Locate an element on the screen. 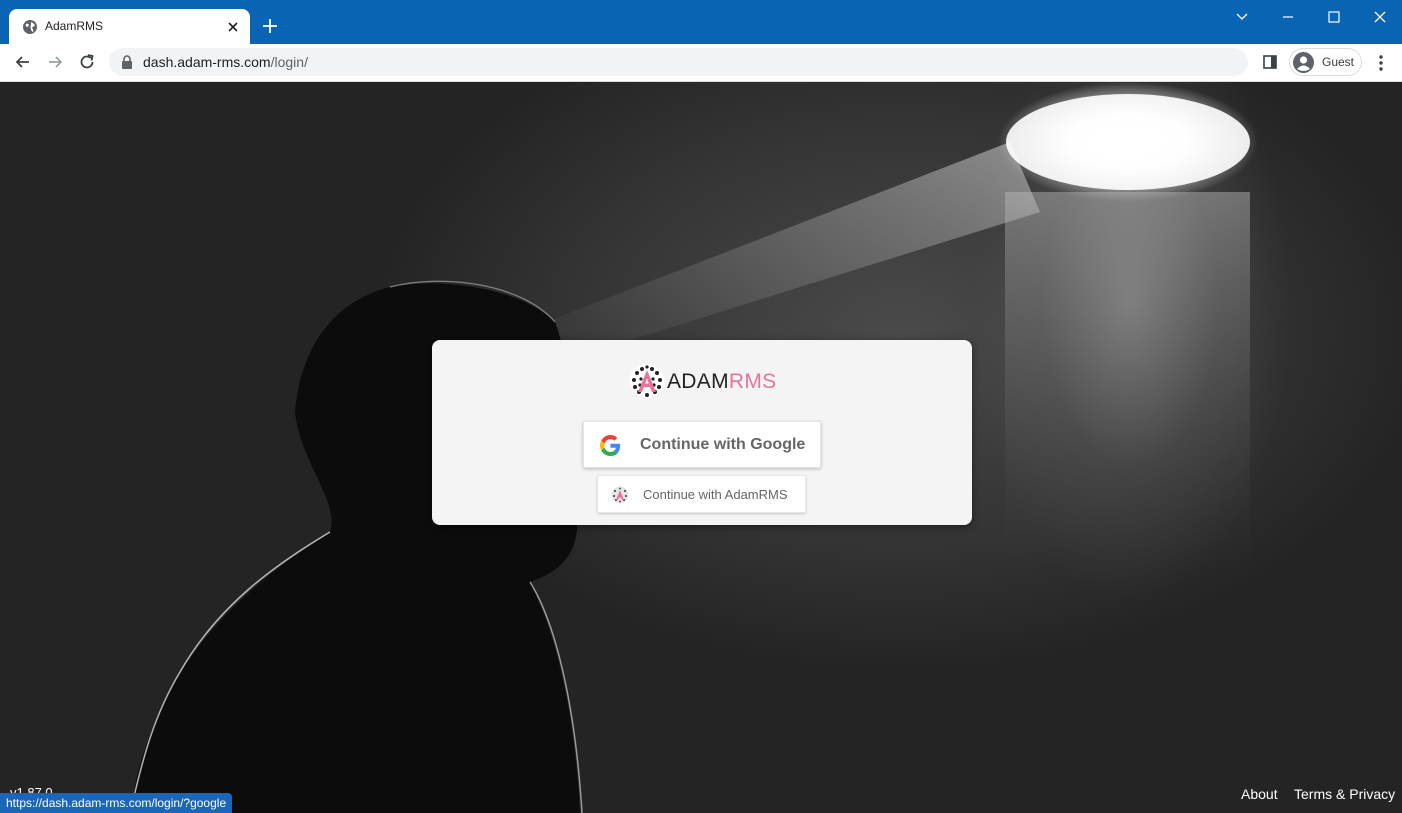  adamrms-small-icon is located at coordinates (620, 495).